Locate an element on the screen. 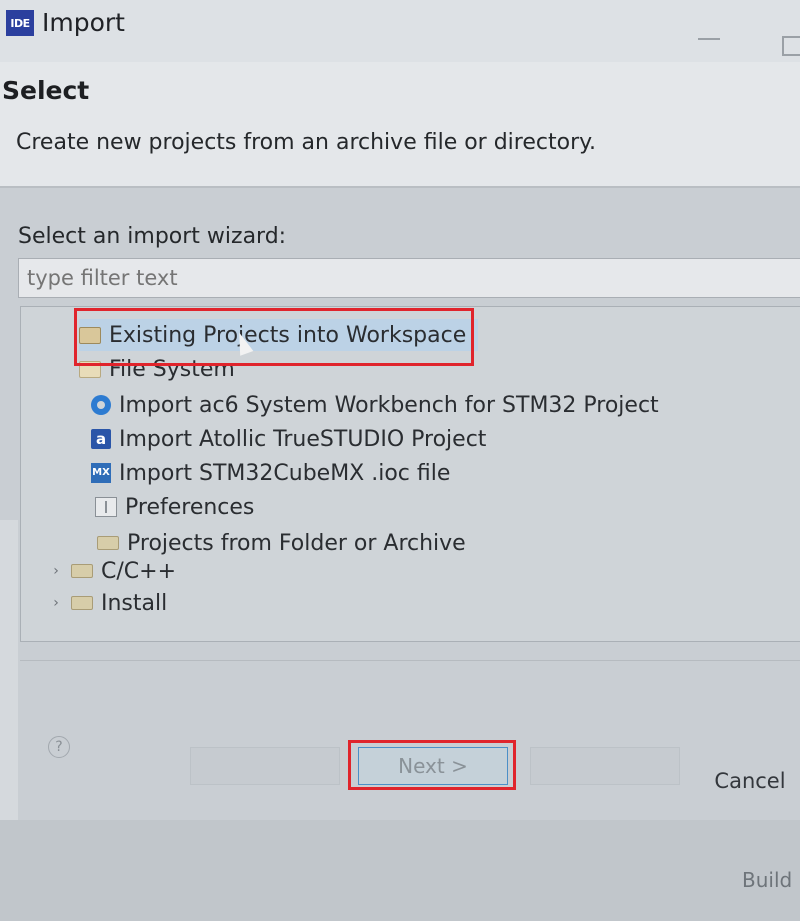  background-editor-strip is located at coordinates (9, 670).